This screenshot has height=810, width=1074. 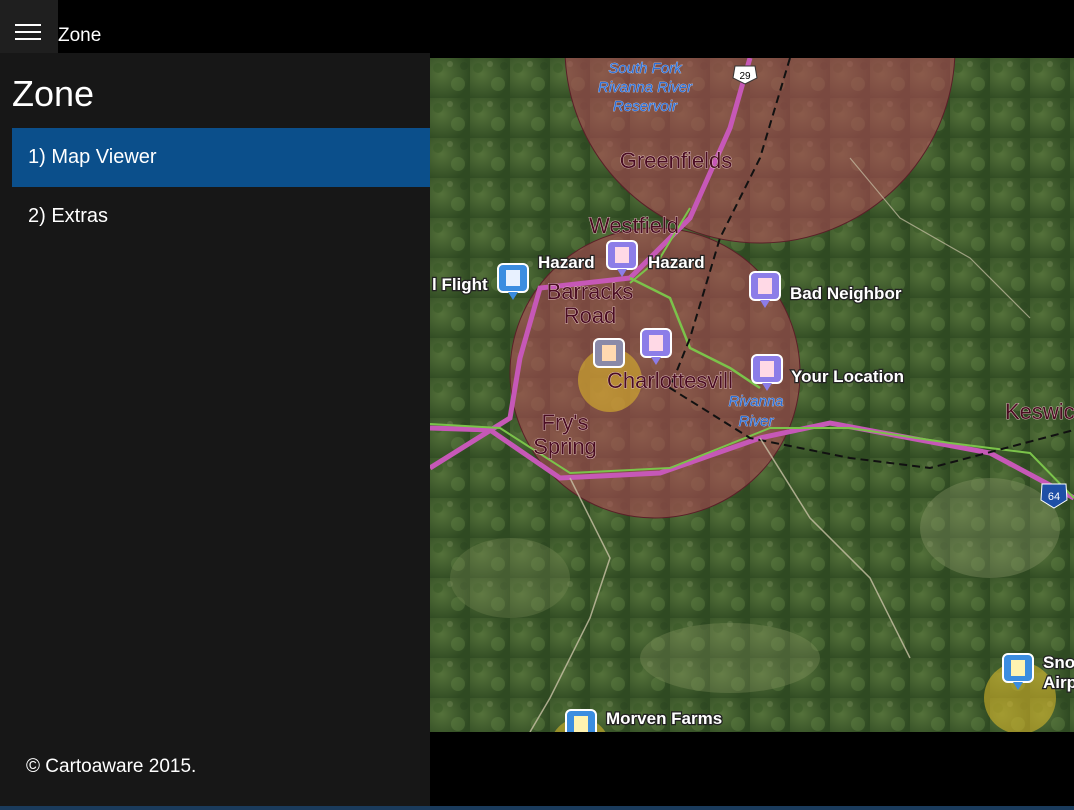 I want to click on marker-label-hazard-1: Hazard, so click(x=566, y=262).